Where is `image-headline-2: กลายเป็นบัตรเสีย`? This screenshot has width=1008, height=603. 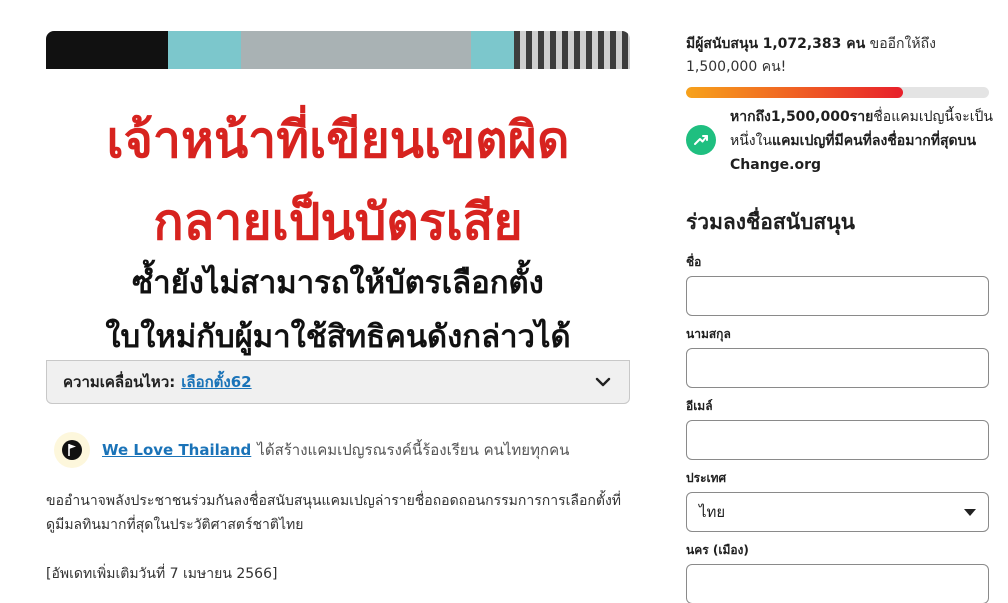
image-headline-2: กลายเป็นบัตรเสีย is located at coordinates (338, 222).